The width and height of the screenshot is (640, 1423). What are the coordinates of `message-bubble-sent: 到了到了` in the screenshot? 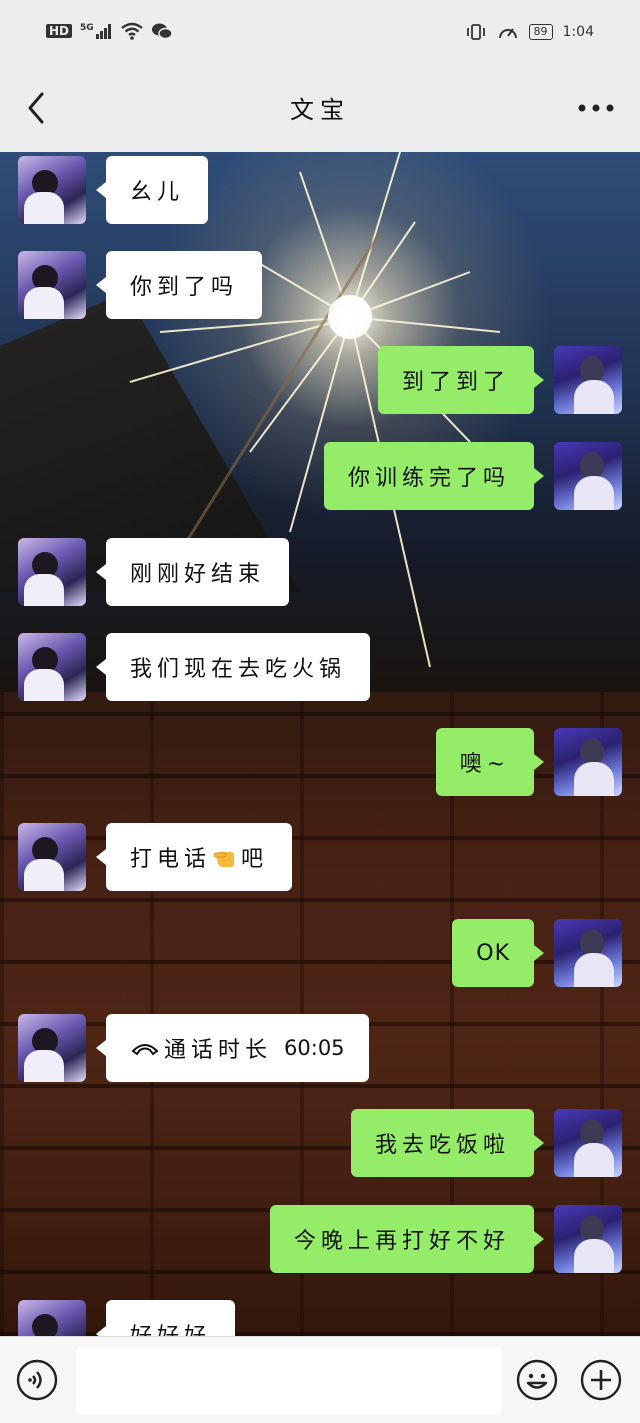 It's located at (461, 380).